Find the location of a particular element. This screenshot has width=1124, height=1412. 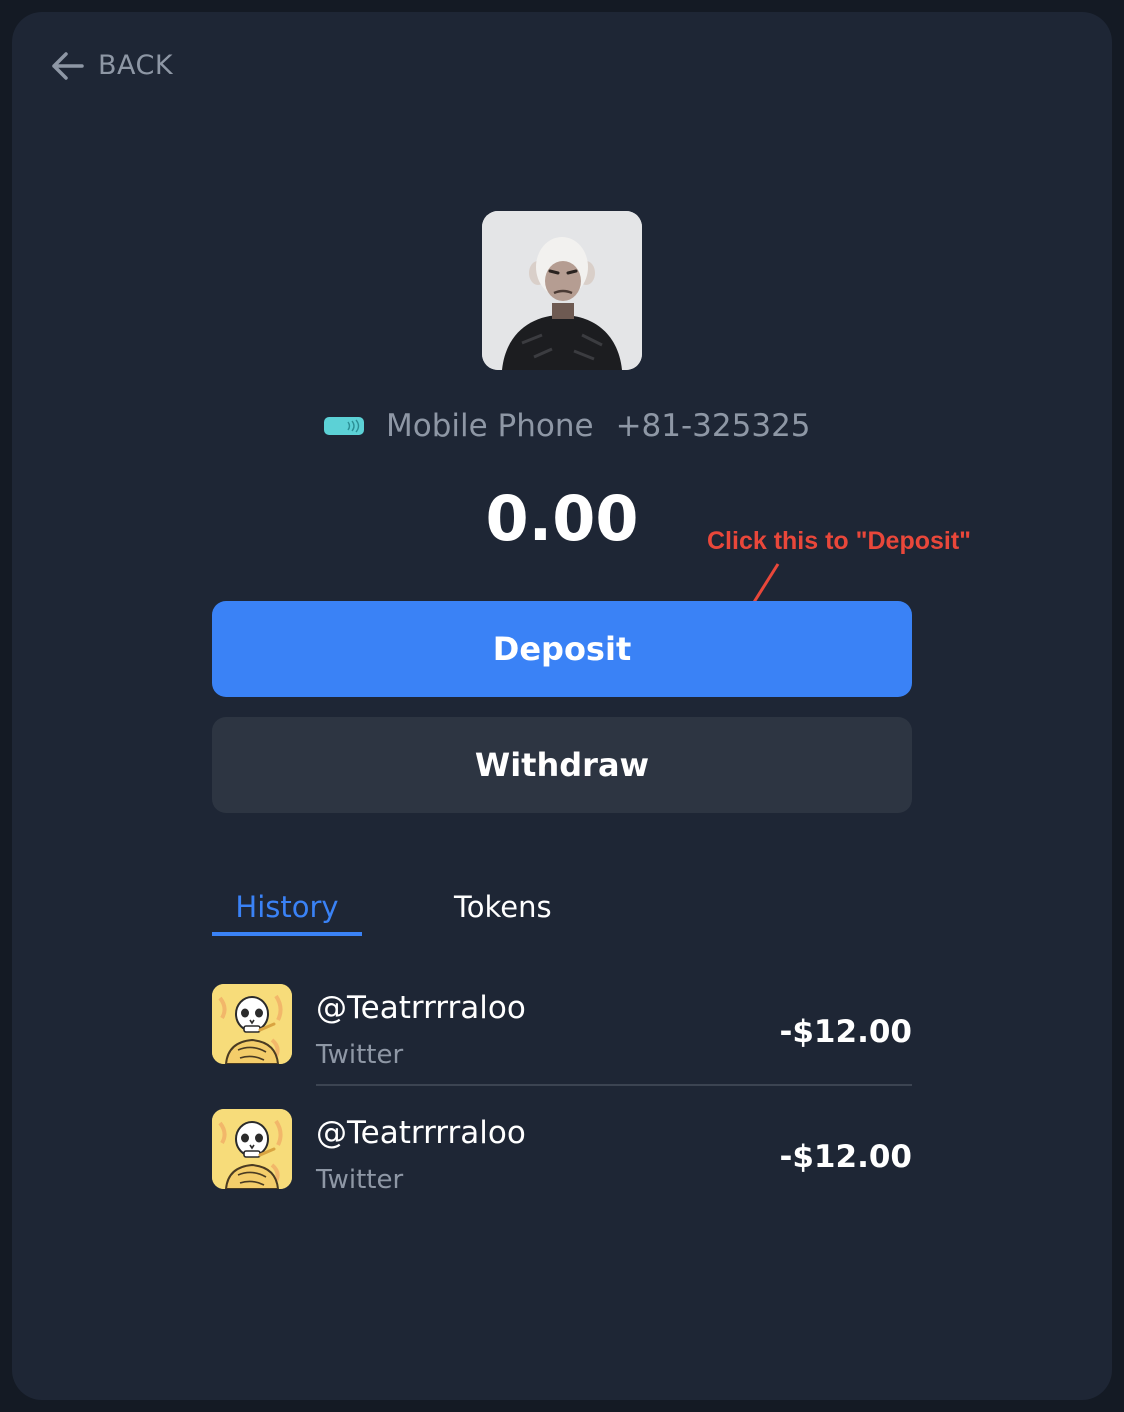

tab-history: History is located at coordinates (287, 907).